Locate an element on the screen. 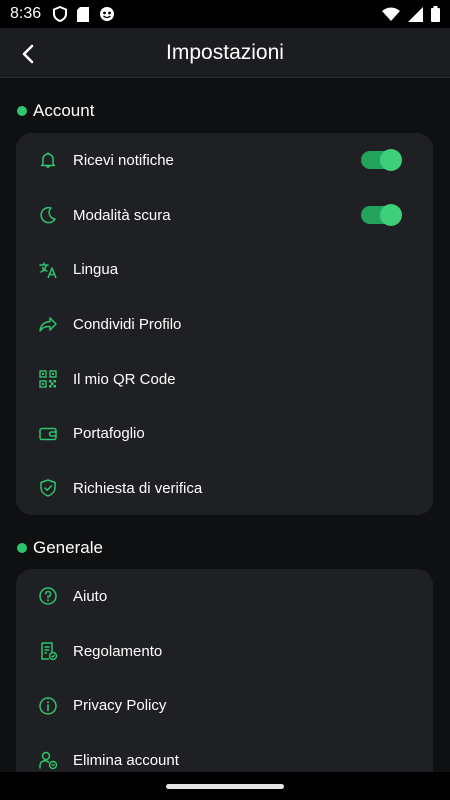  app-notification-icon is located at coordinates (107, 14).